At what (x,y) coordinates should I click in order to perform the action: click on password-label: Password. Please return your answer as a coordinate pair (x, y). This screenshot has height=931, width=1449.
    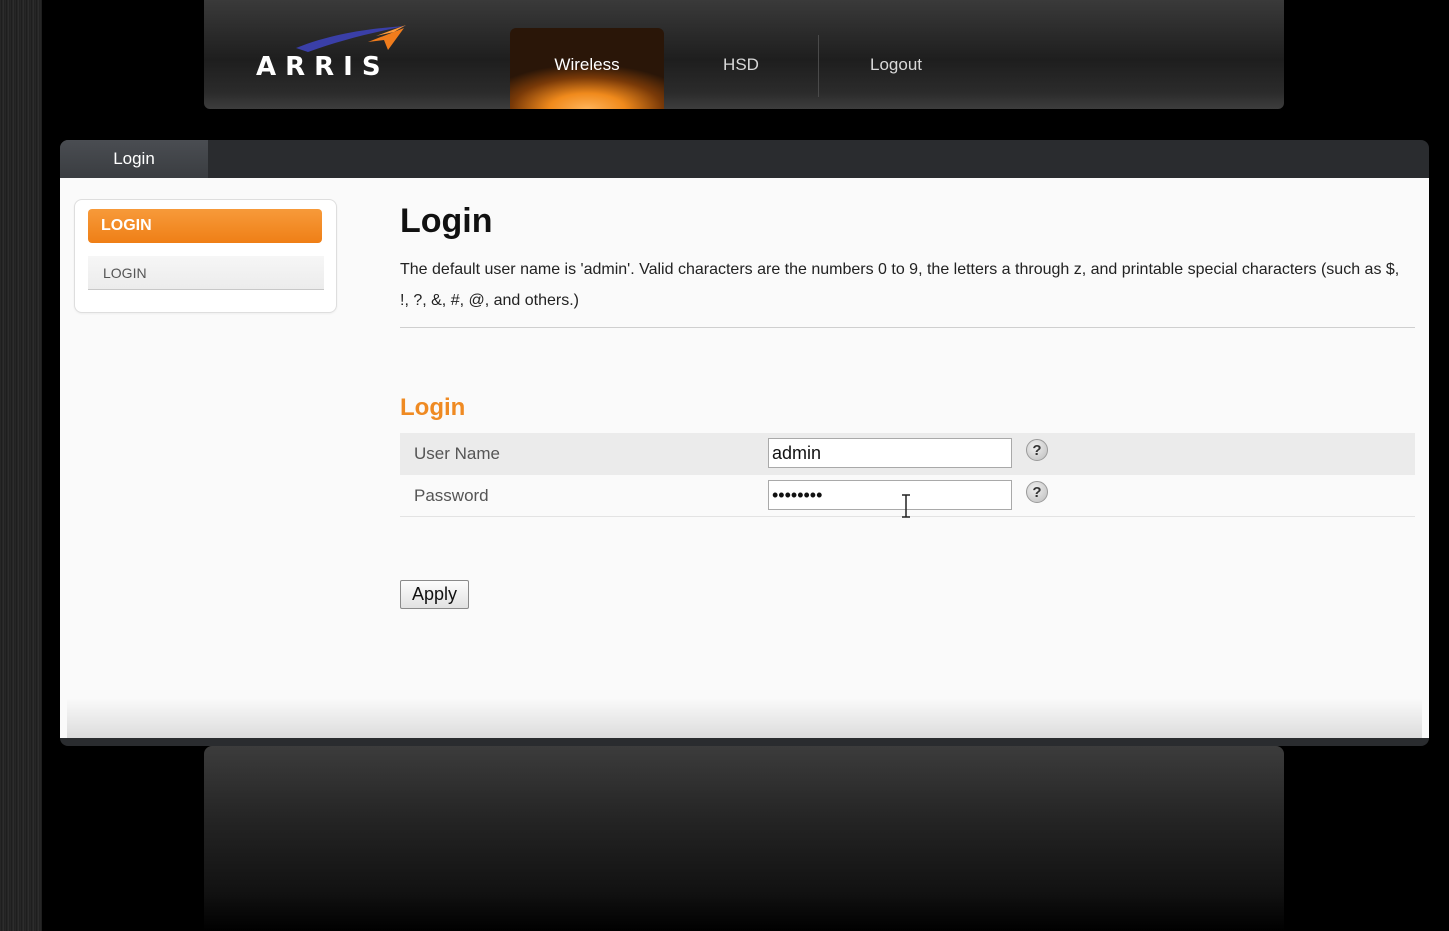
    Looking at the image, I should click on (451, 495).